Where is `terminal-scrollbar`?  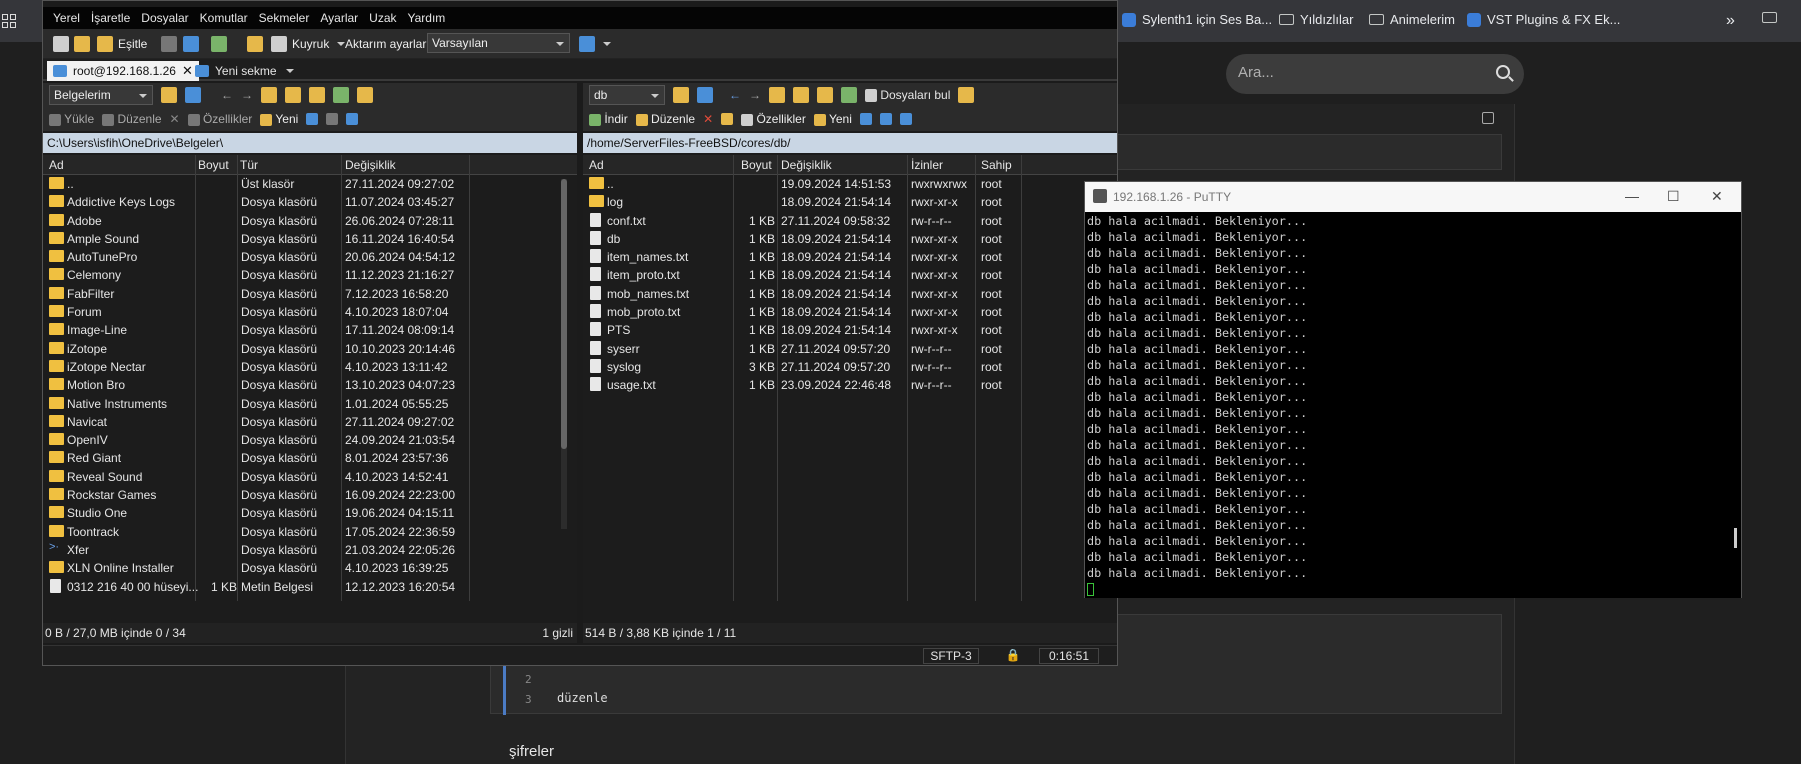 terminal-scrollbar is located at coordinates (1735, 538).